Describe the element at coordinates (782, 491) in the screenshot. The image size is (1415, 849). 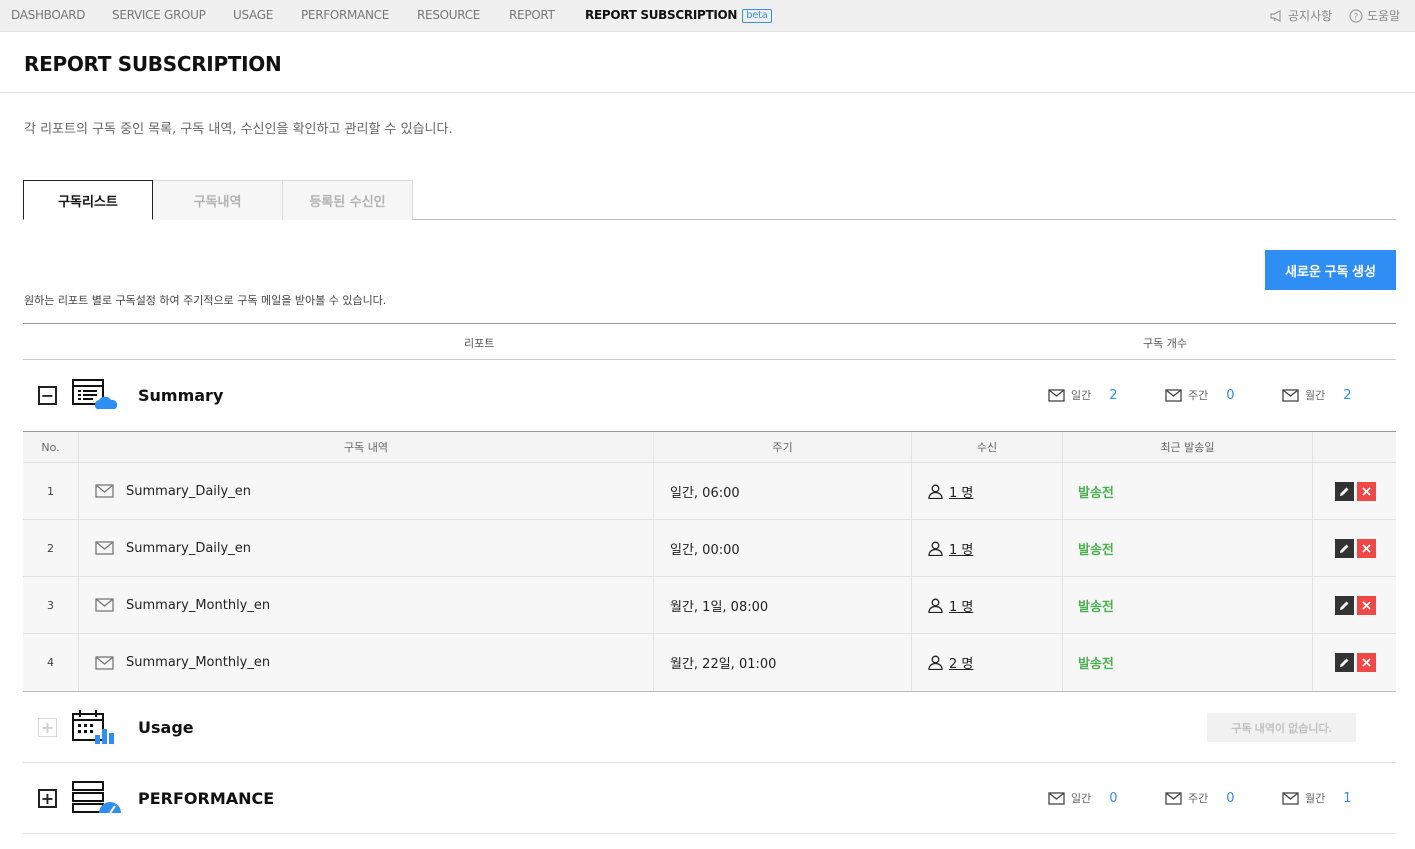
I see `row-period: 일간, 06:00` at that location.